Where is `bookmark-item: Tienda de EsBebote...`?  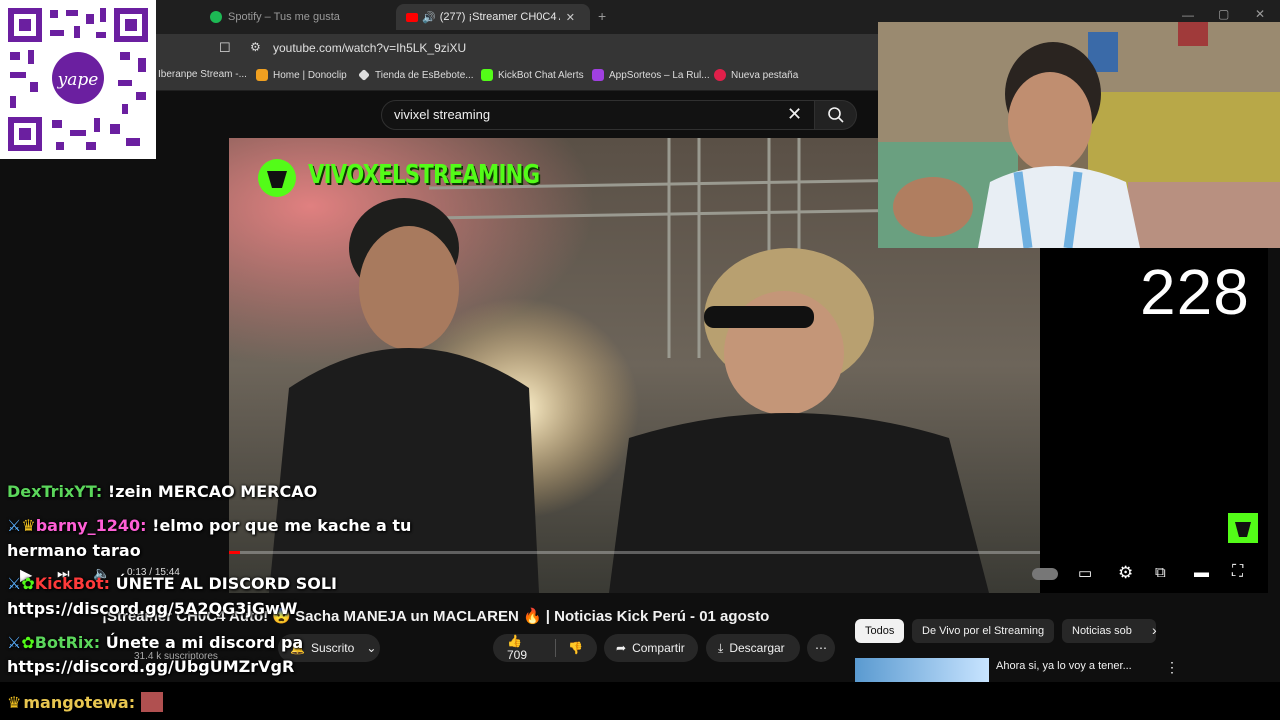
bookmark-item: Tienda de EsBebote... is located at coordinates (416, 75).